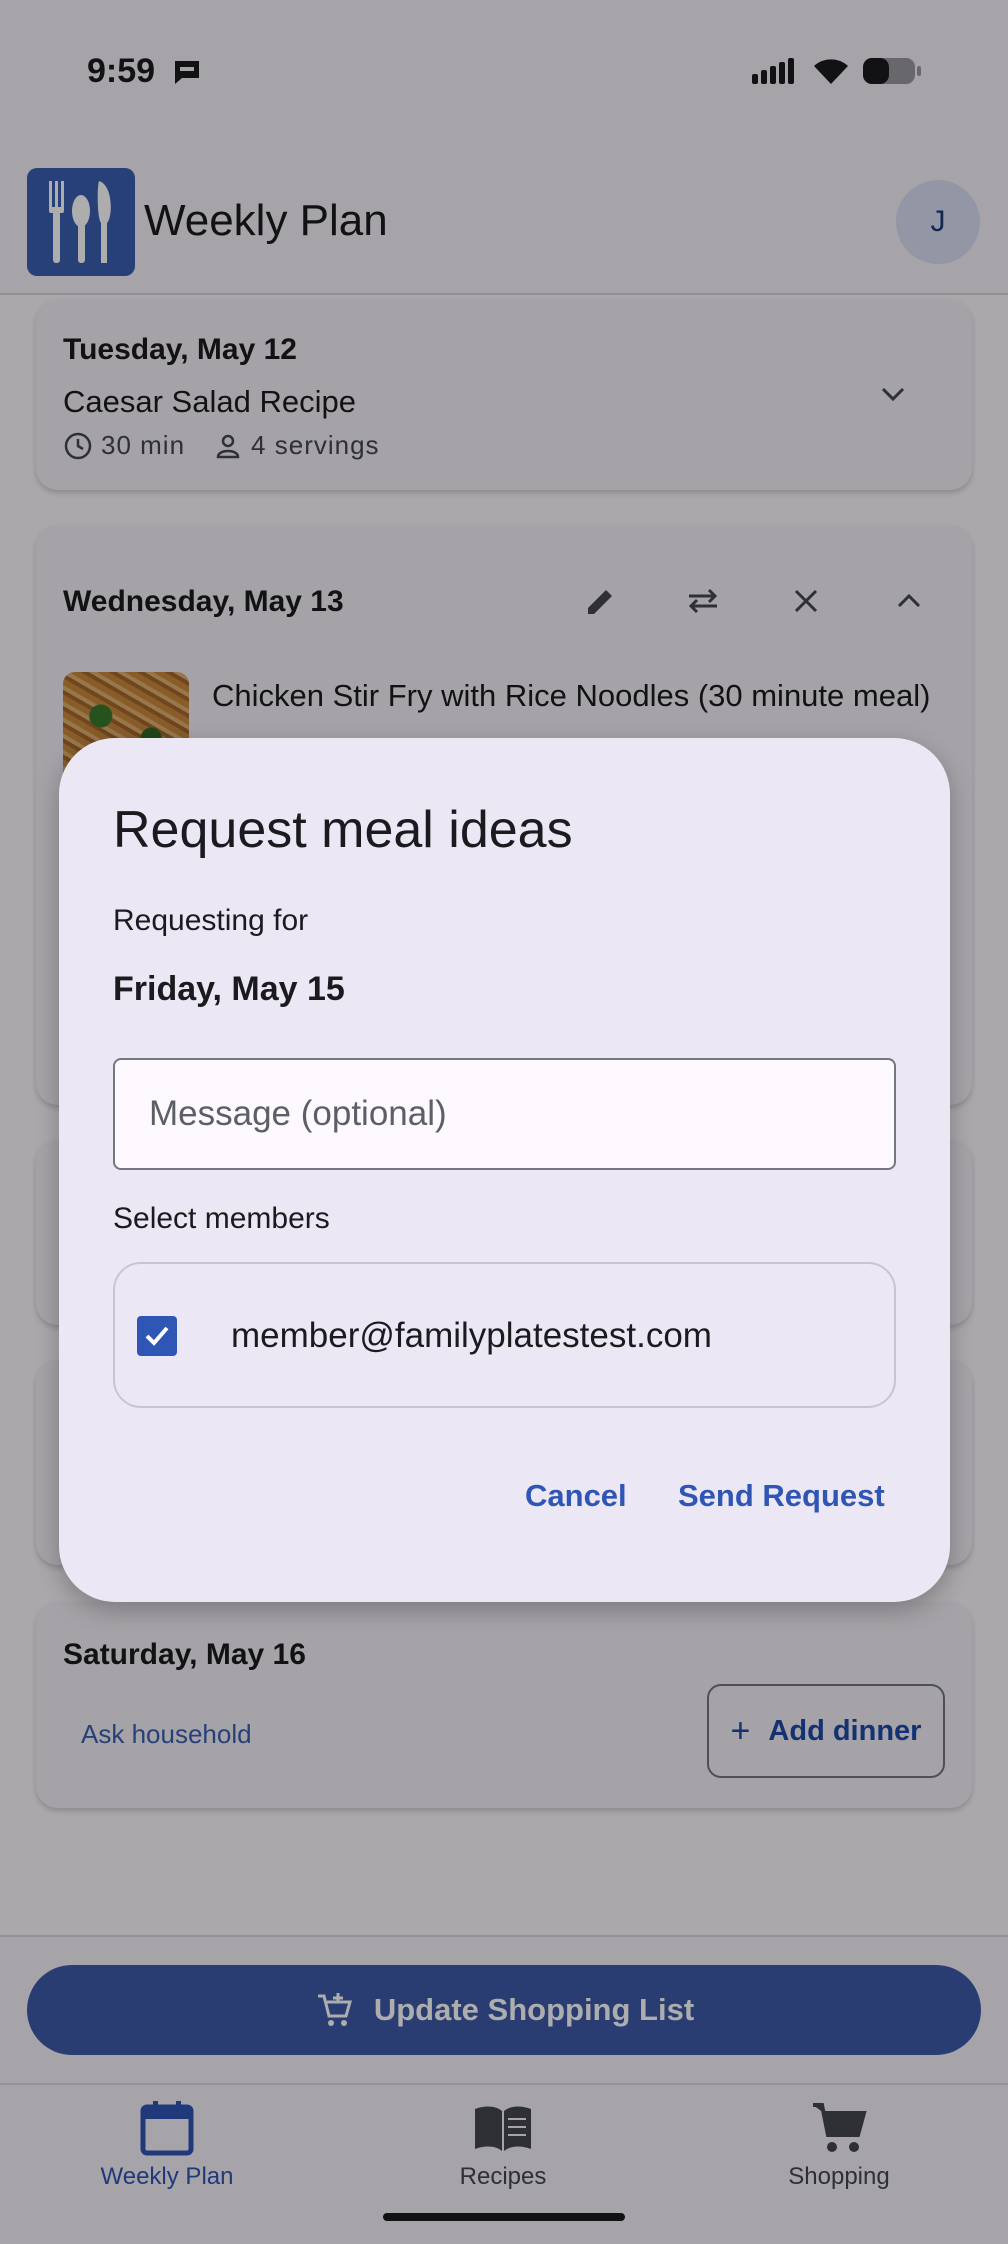 The image size is (1008, 2244). Describe the element at coordinates (221, 1218) in the screenshot. I see `select-members-label: Select members` at that location.